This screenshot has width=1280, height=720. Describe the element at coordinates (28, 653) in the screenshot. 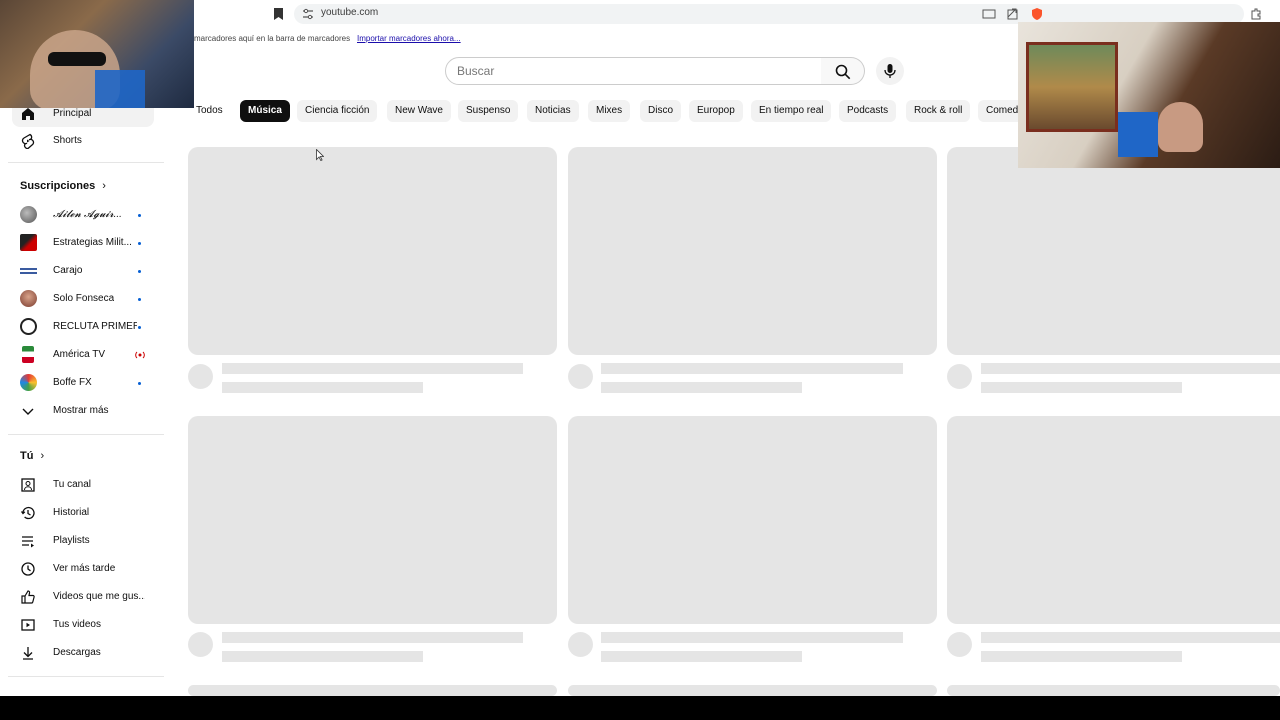

I see `download-icon` at that location.